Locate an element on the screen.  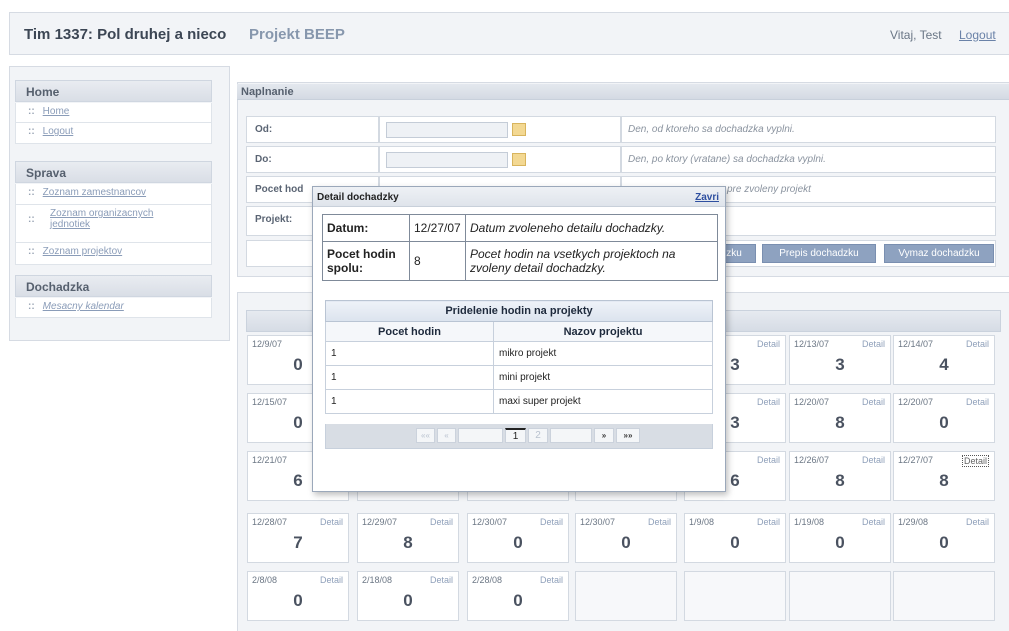
last-page-button: »» is located at coordinates (628, 435).